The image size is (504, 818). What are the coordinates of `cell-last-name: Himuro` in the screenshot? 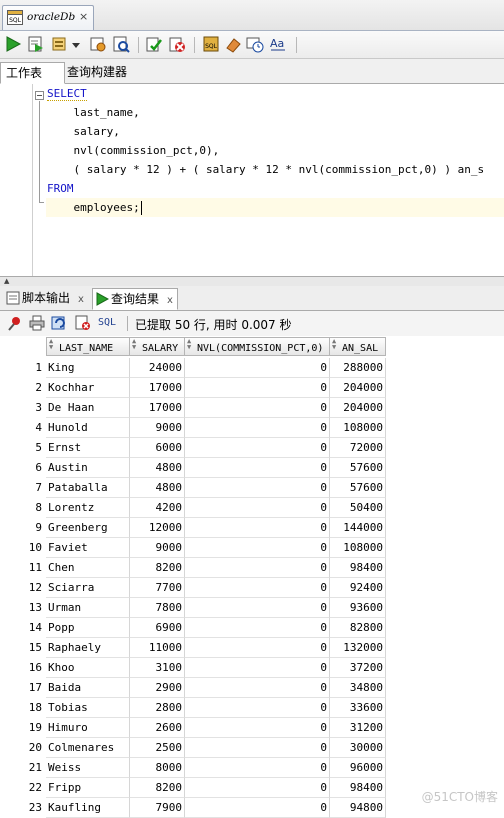 It's located at (88, 728).